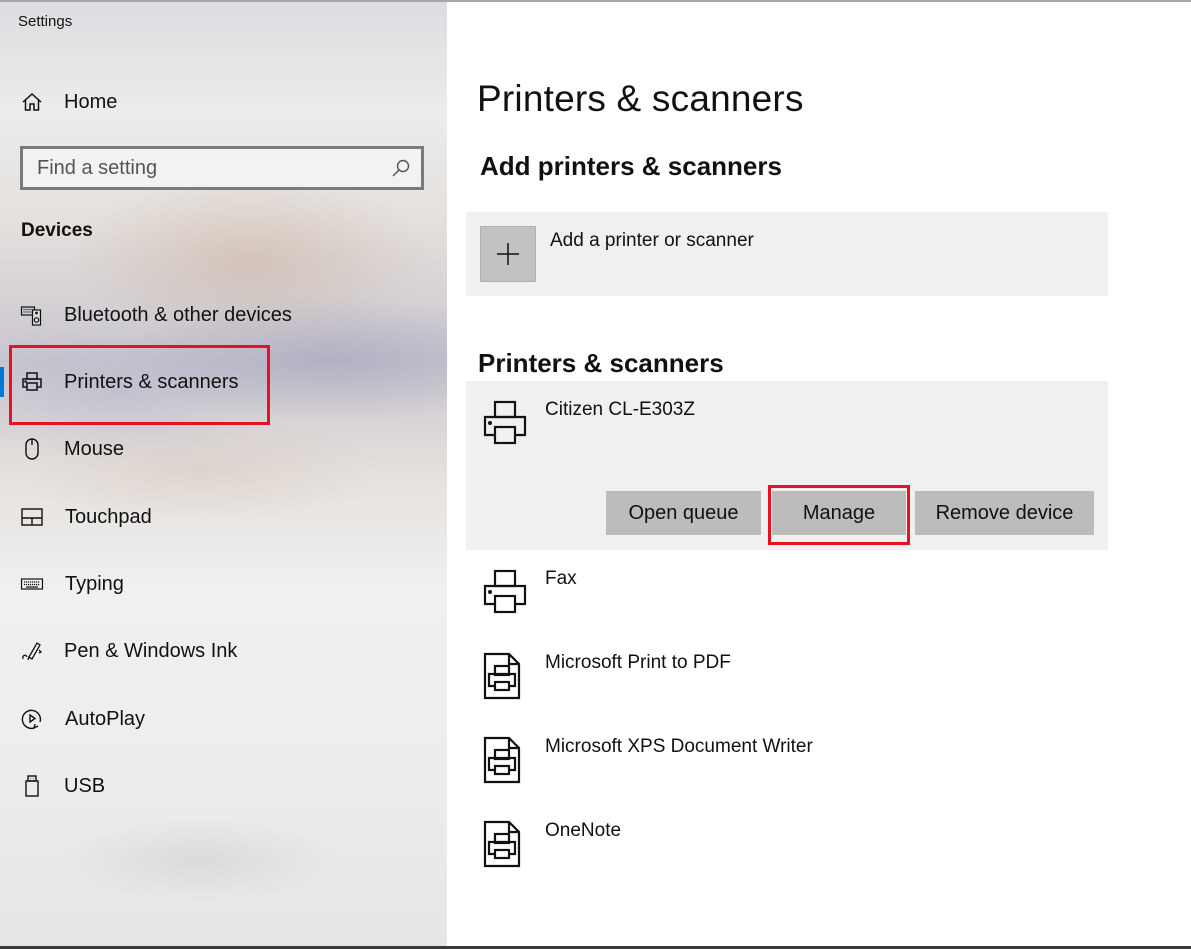  I want to click on sidebar-item-label: USB, so click(85, 785).